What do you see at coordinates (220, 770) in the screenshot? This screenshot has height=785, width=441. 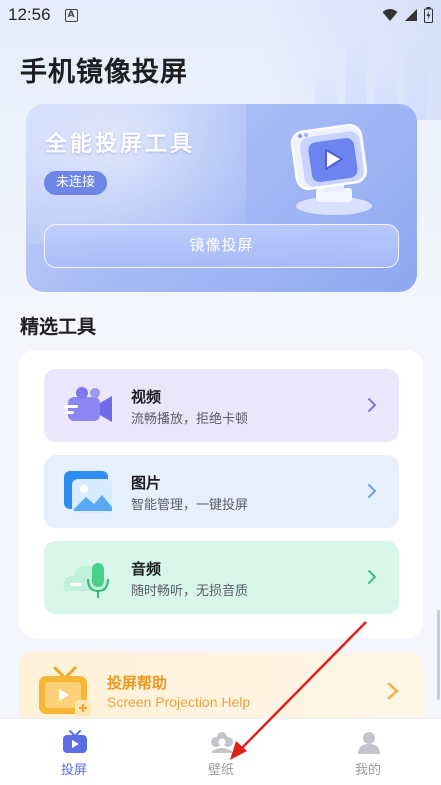 I see `tab-label: 壁纸` at bounding box center [220, 770].